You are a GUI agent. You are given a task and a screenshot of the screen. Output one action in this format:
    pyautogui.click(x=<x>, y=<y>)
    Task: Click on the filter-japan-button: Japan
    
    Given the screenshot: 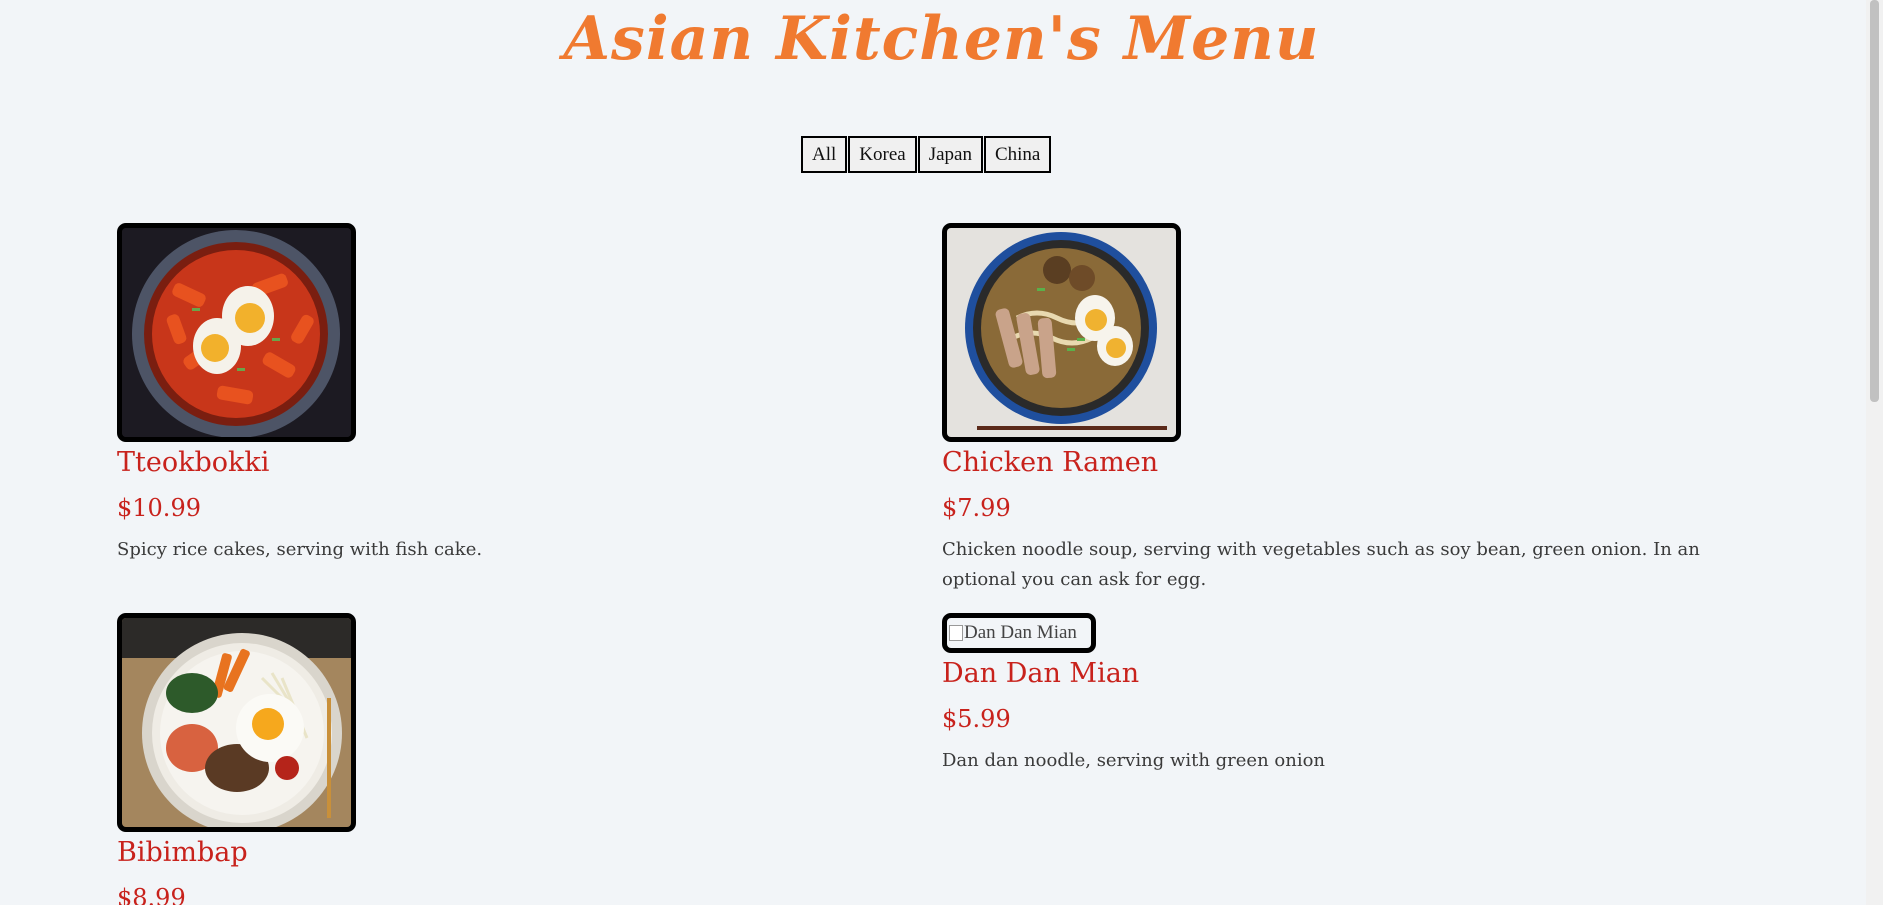 What is the action you would take?
    pyautogui.click(x=950, y=154)
    